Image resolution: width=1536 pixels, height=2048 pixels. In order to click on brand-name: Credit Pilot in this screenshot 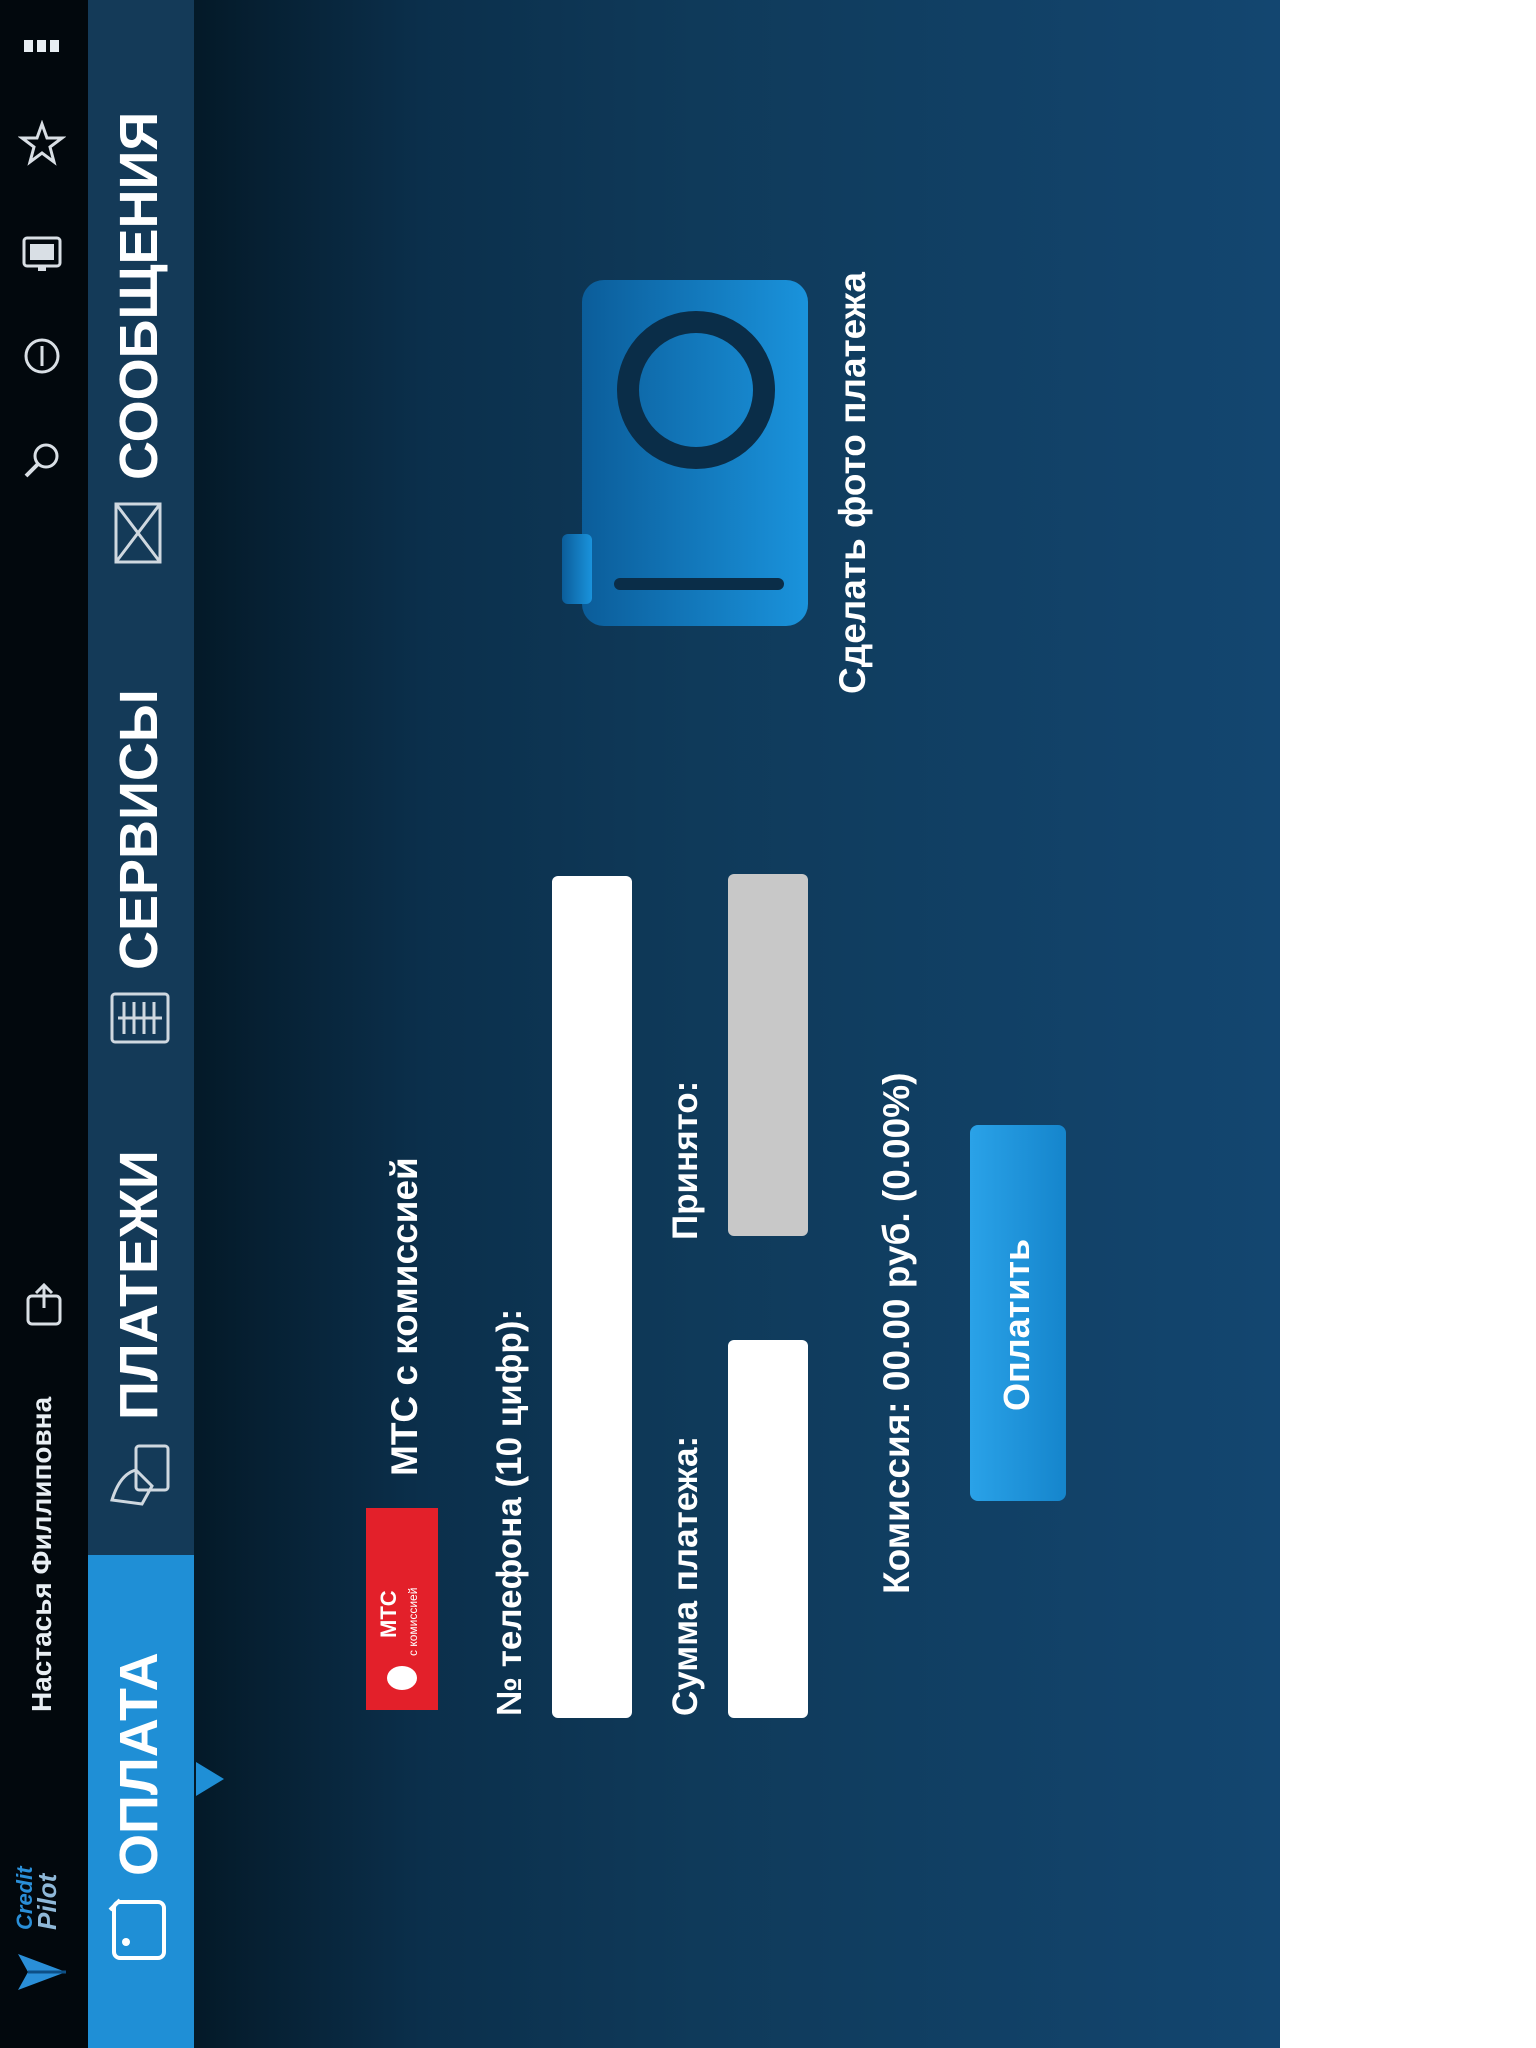, I will do `click(37, 1898)`.